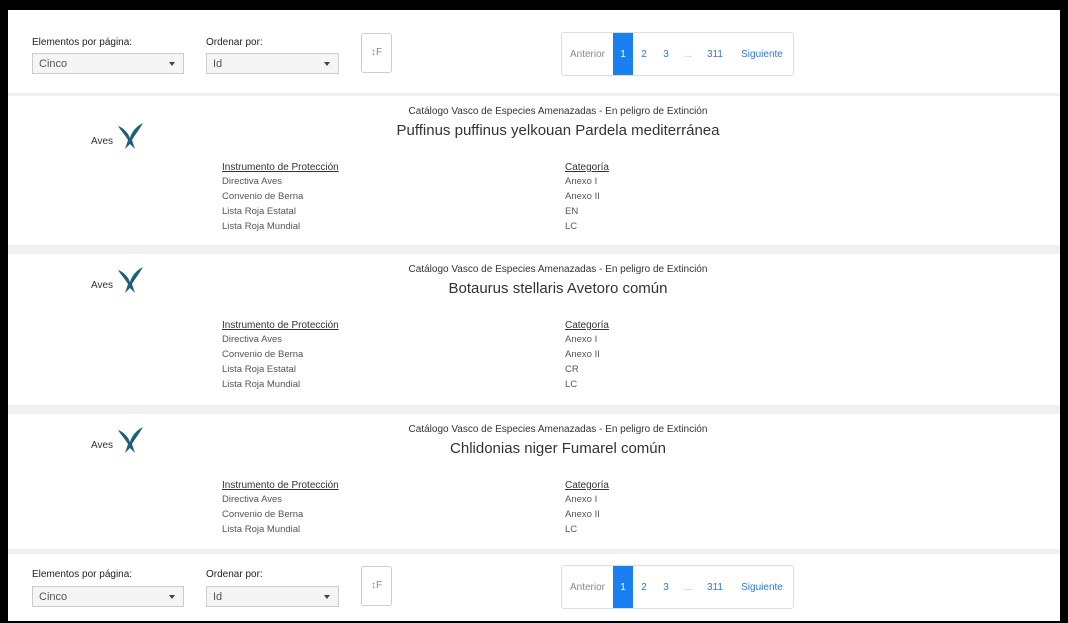 Image resolution: width=1068 pixels, height=623 pixels. Describe the element at coordinates (572, 211) in the screenshot. I see `category-cell: EN` at that location.